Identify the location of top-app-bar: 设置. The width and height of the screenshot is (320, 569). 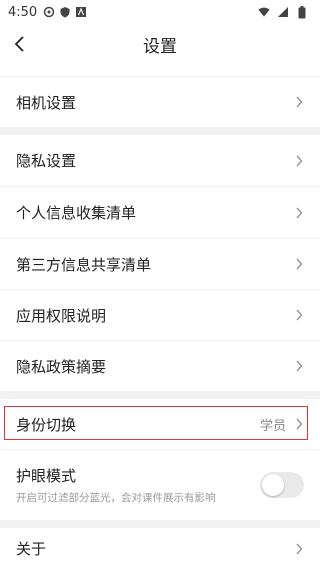
(160, 44).